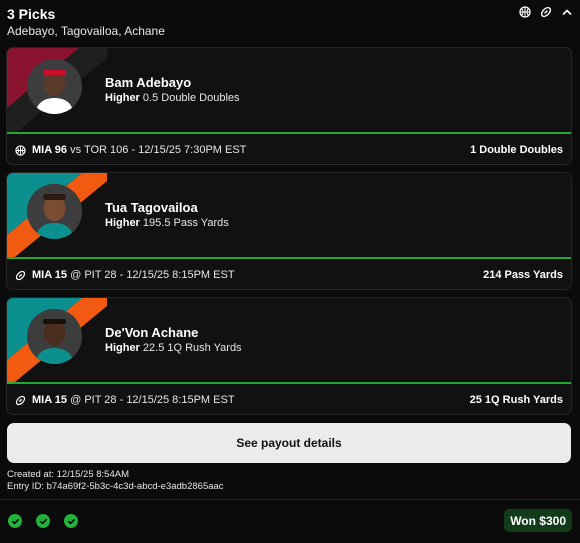  What do you see at coordinates (152, 332) in the screenshot?
I see `player-name: De'Von Achane` at bounding box center [152, 332].